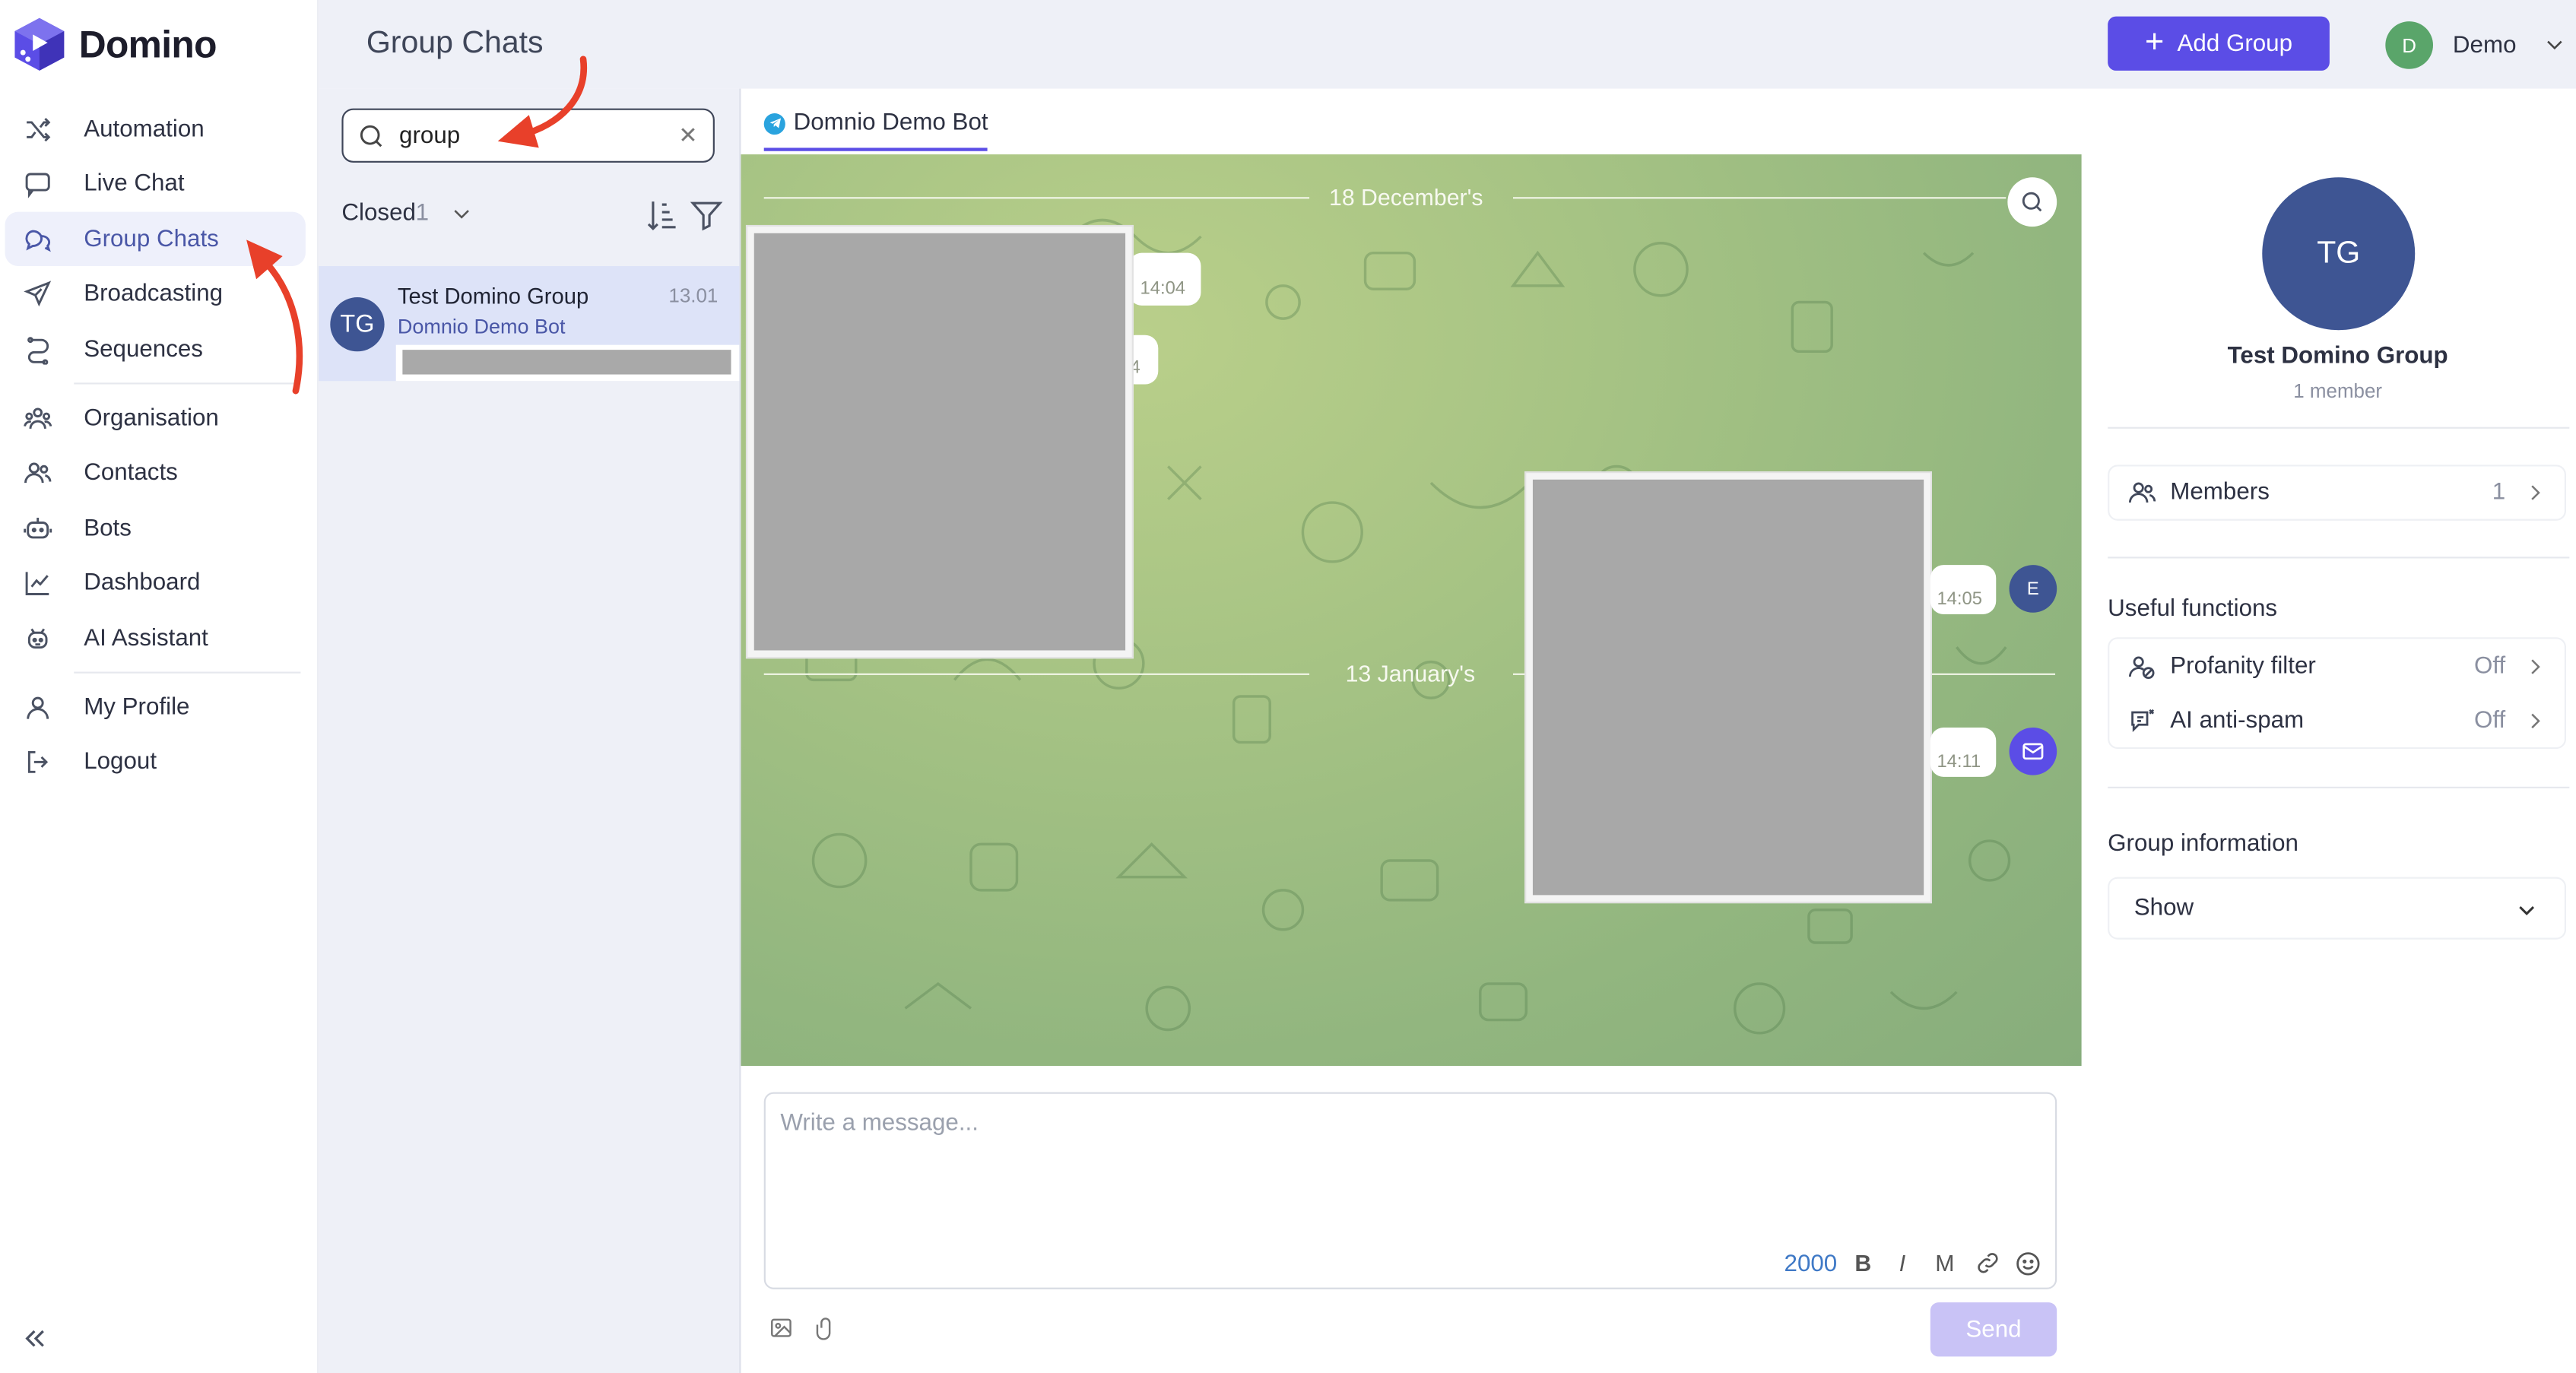 This screenshot has width=2576, height=1373. Describe the element at coordinates (782, 1328) in the screenshot. I see `image-upload-icon` at that location.